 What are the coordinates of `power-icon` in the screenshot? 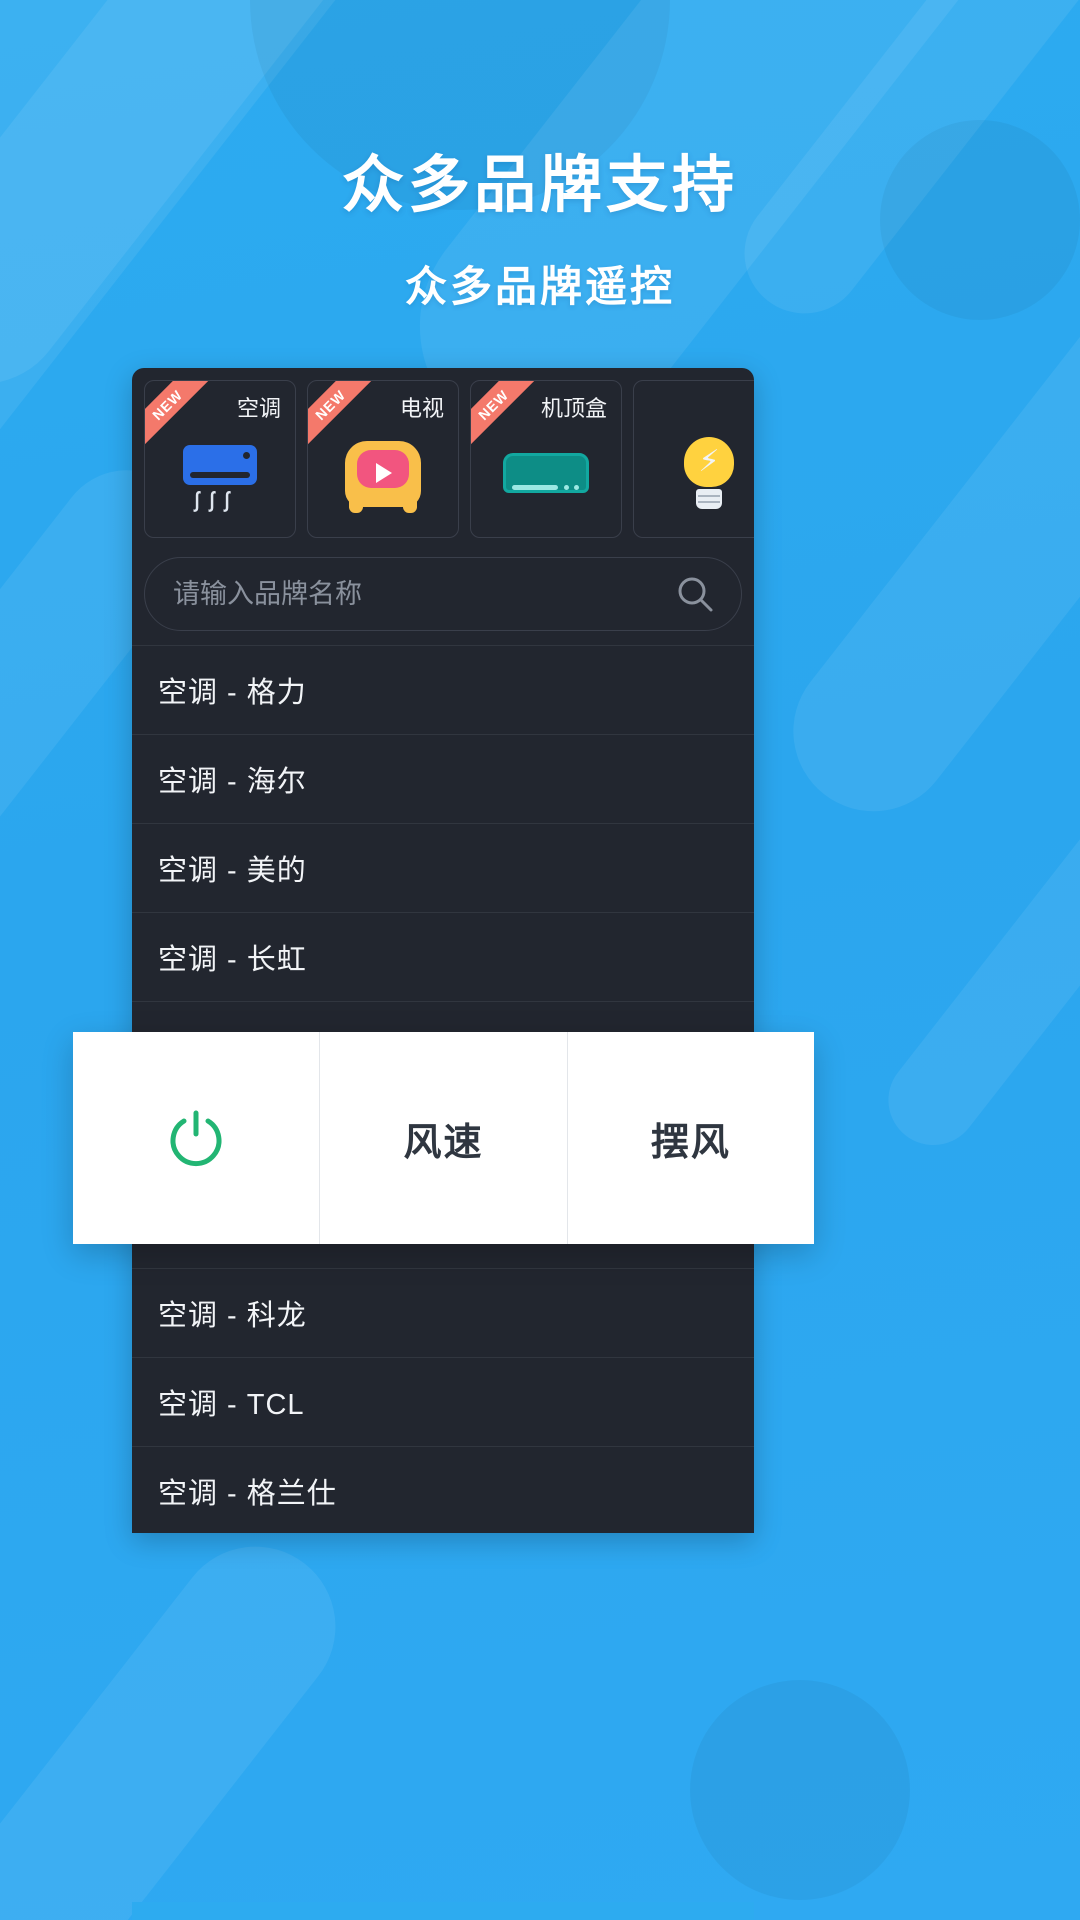 It's located at (196, 1138).